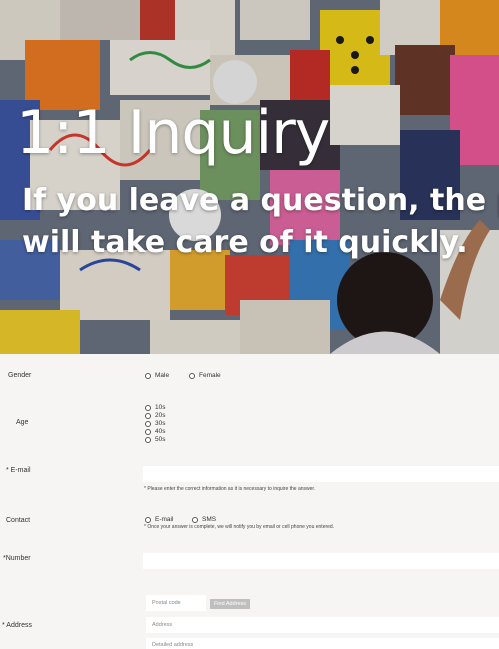 This screenshot has height=649, width=499. I want to click on gender-radio-male: Male, so click(157, 375).